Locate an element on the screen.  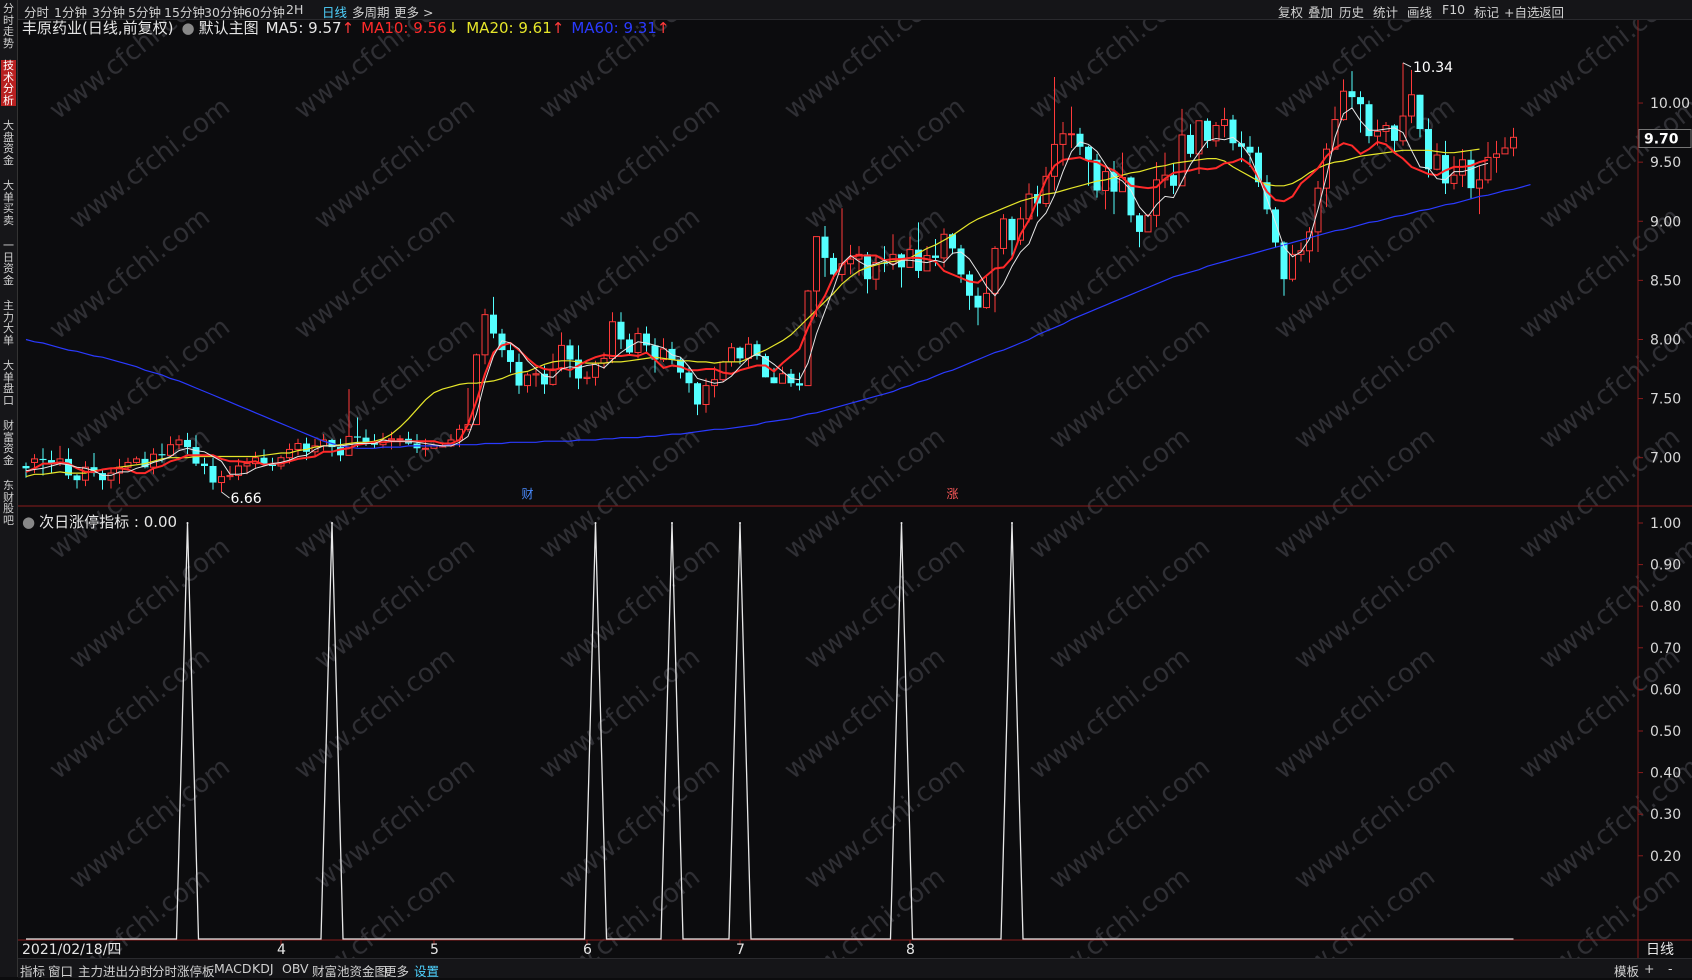
bottom-tab: 主力进出分时 is located at coordinates (115, 970).